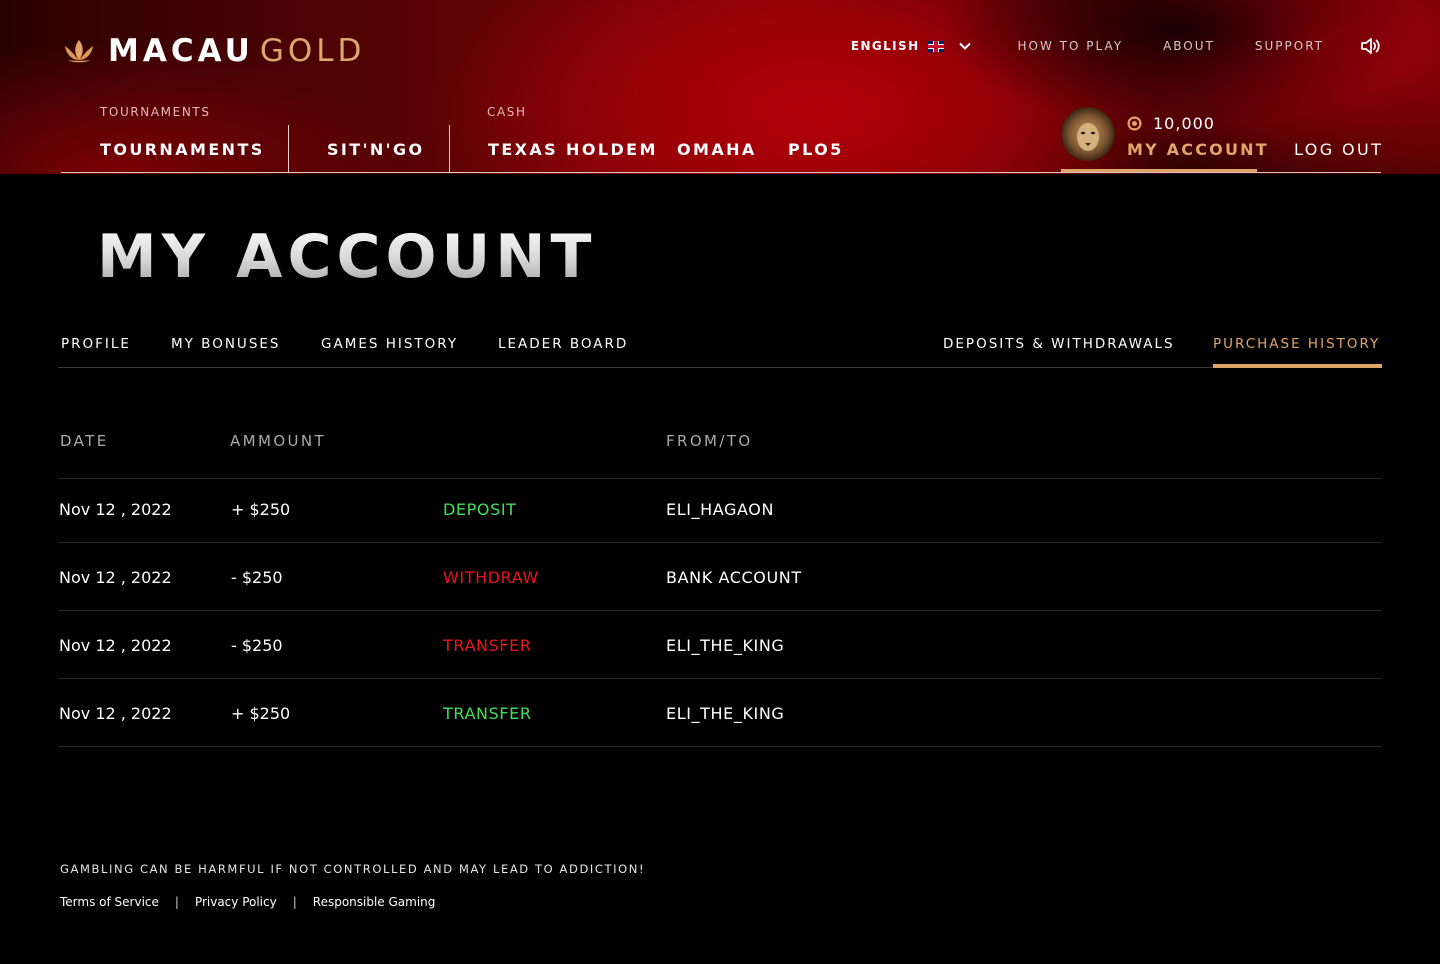  What do you see at coordinates (507, 112) in the screenshot?
I see `category-cash: CASH` at bounding box center [507, 112].